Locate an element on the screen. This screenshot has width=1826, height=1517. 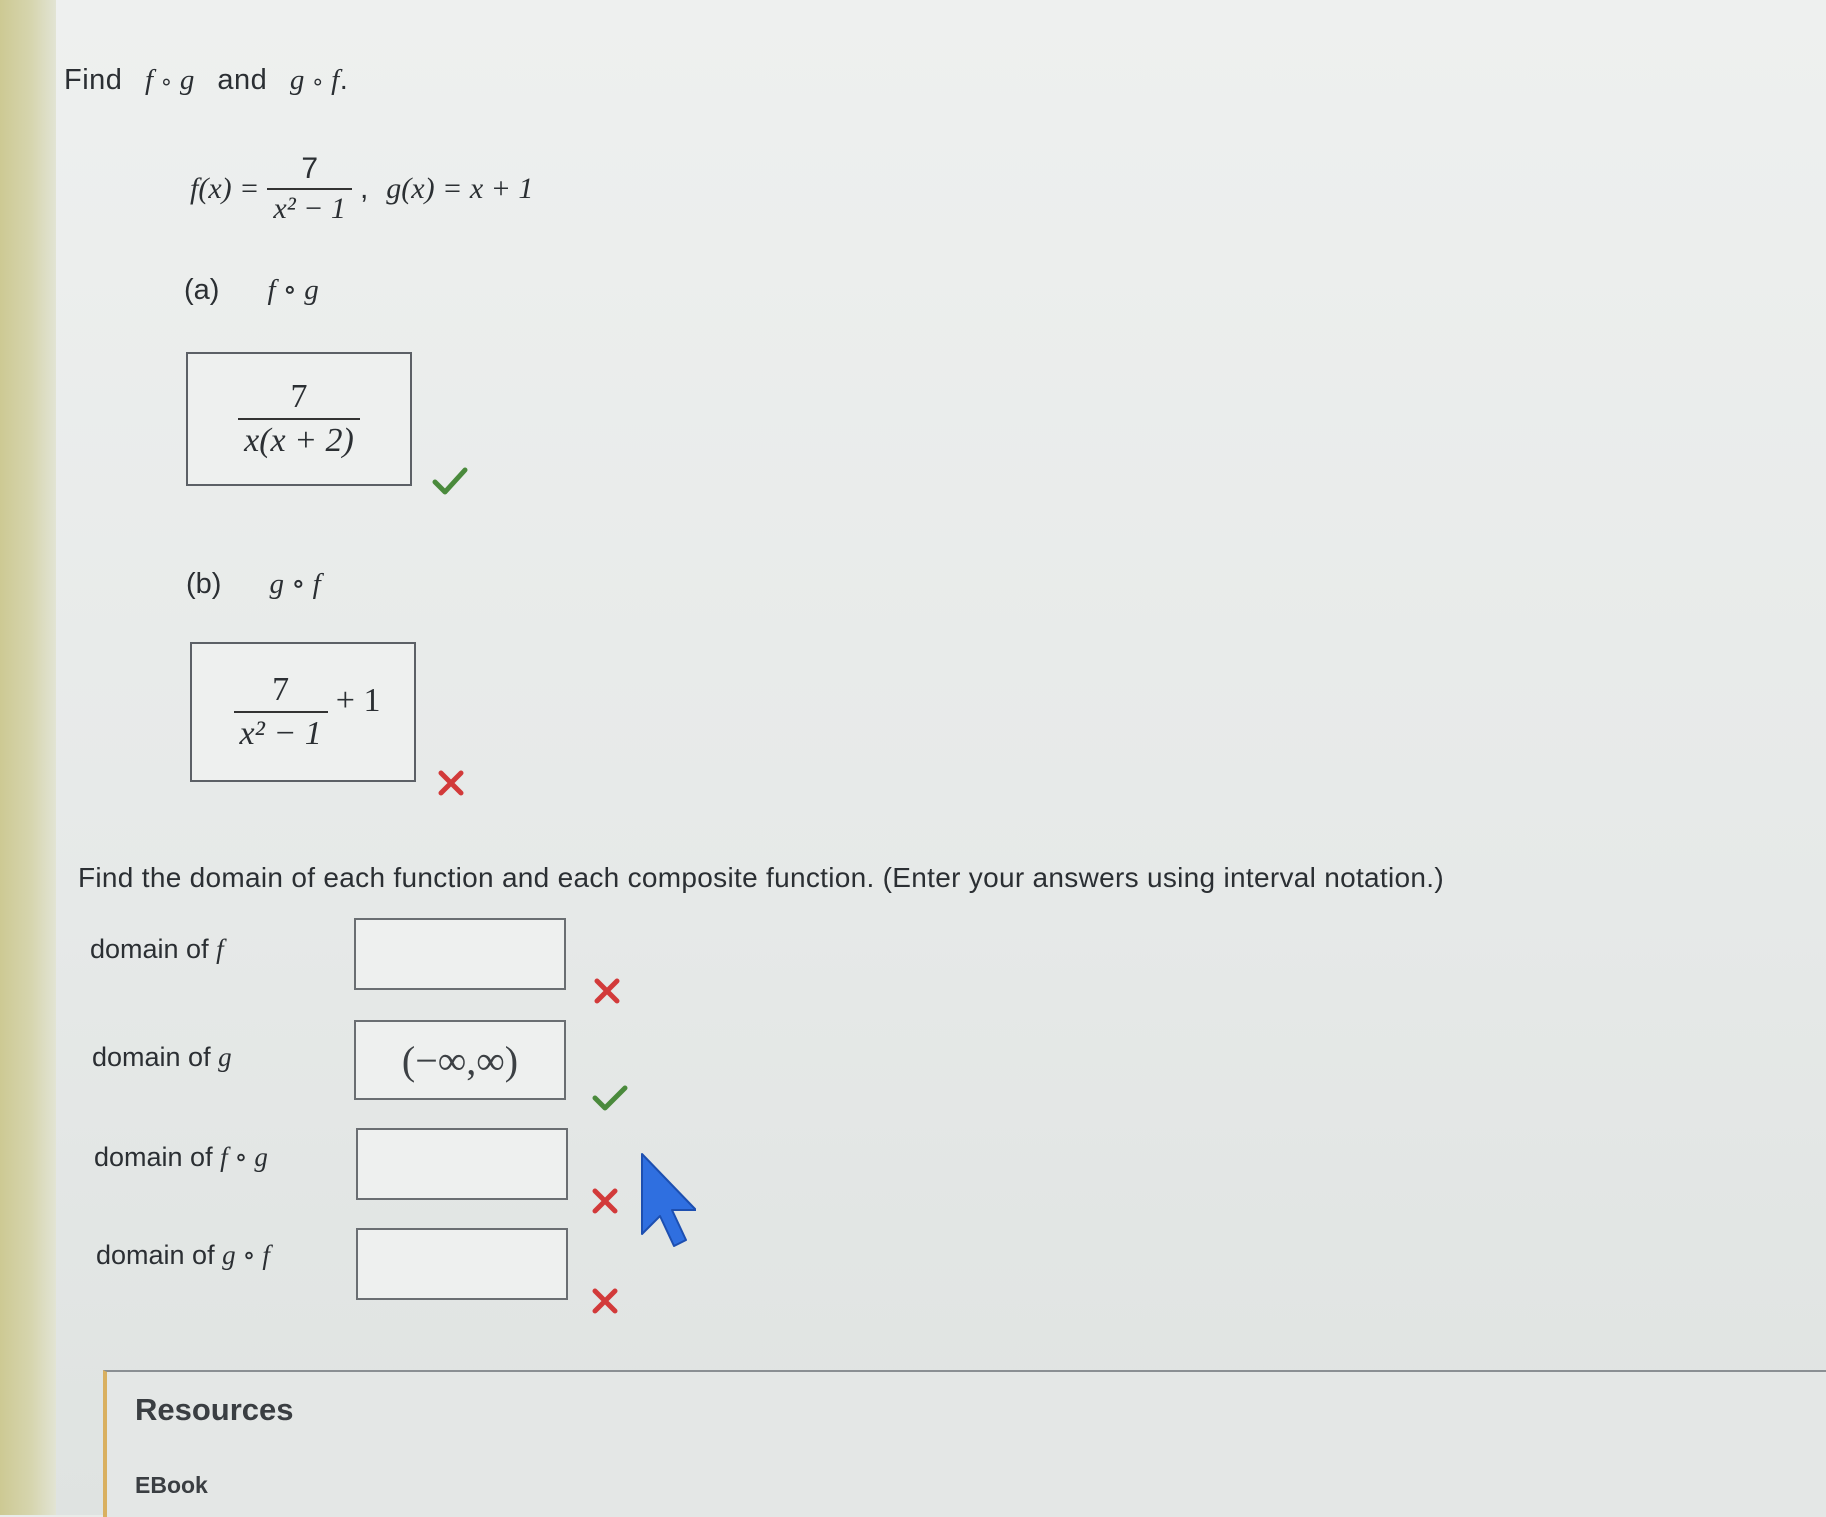
domain-gof-cross-icon is located at coordinates (605, 1301).